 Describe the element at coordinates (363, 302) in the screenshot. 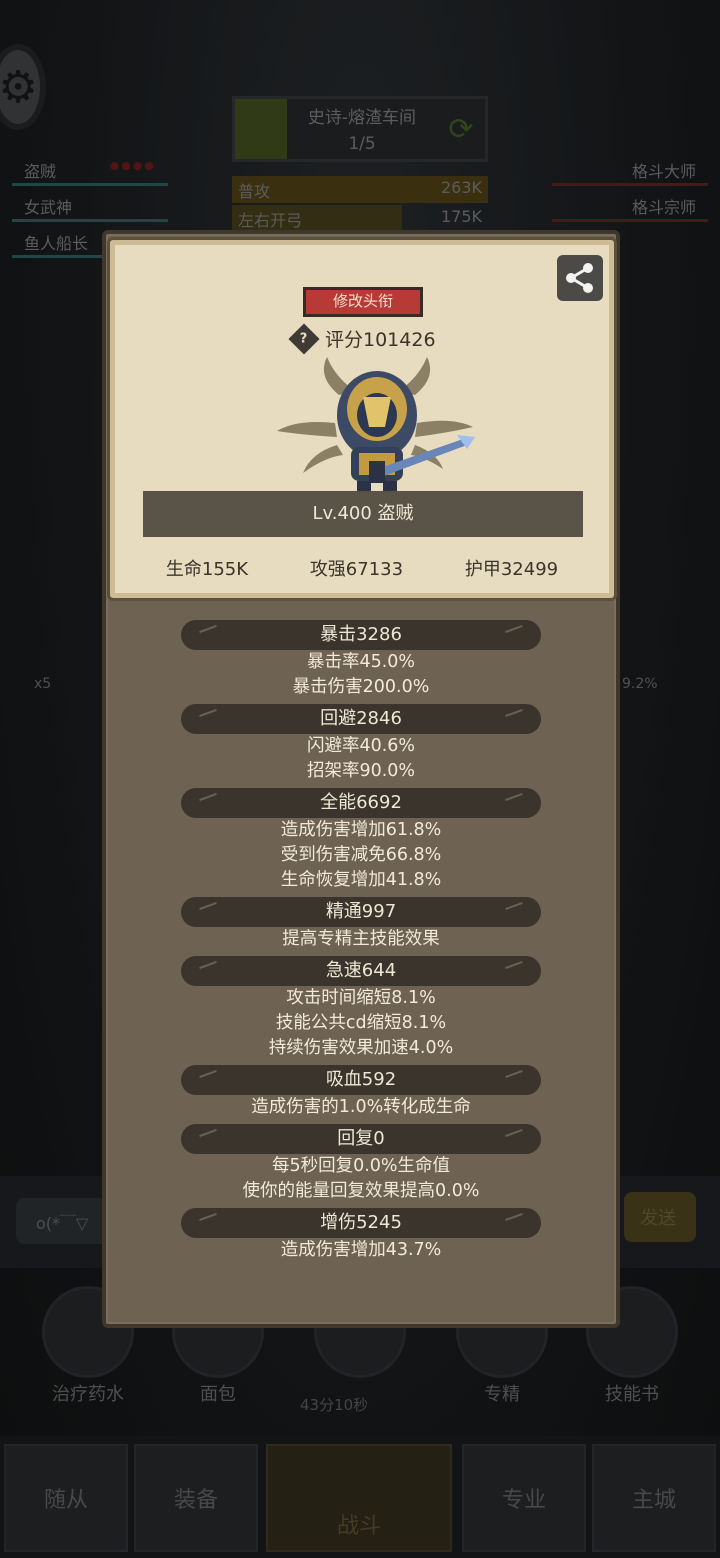

I see `edit-title-button: 修改头衔` at that location.